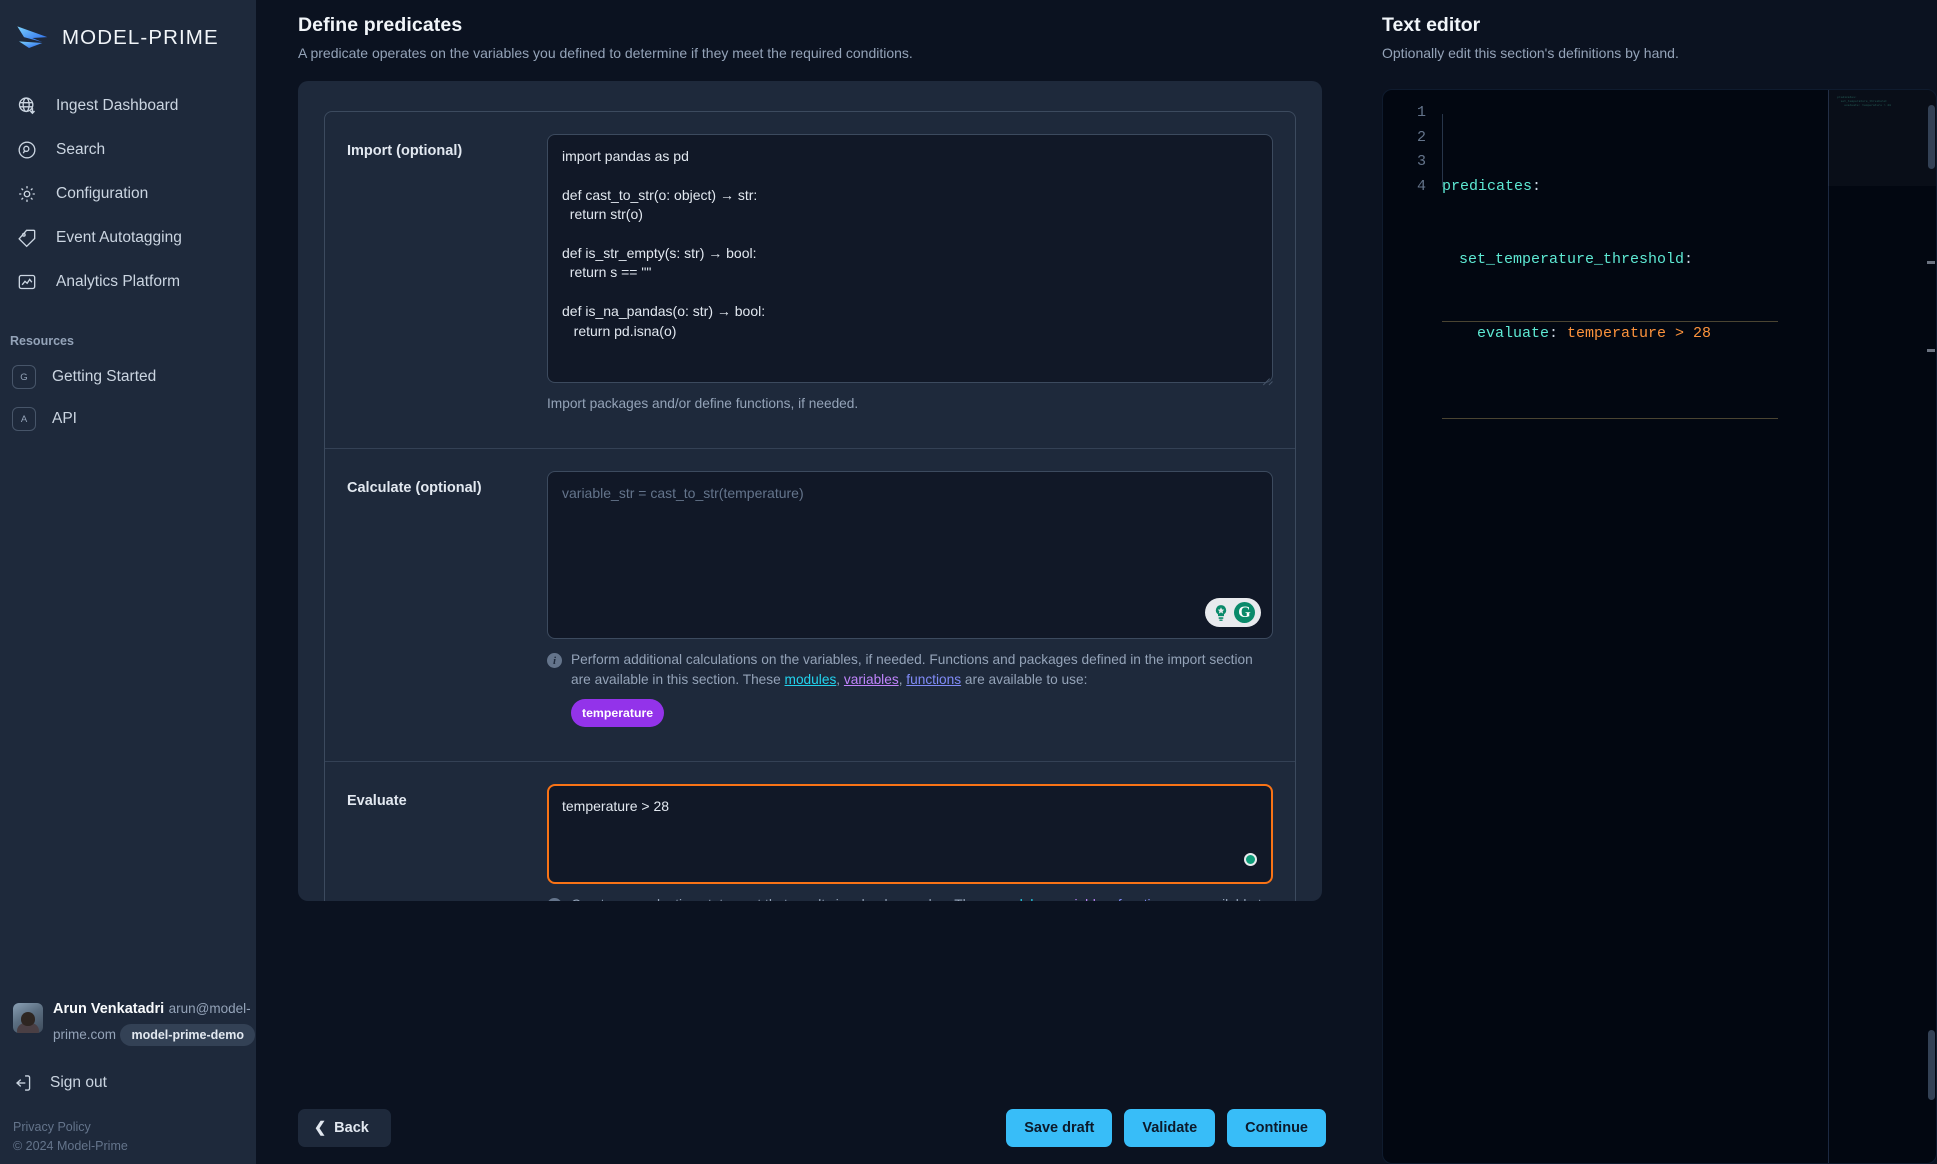 Image resolution: width=1937 pixels, height=1164 pixels. I want to click on calculate-textarea, so click(910, 555).